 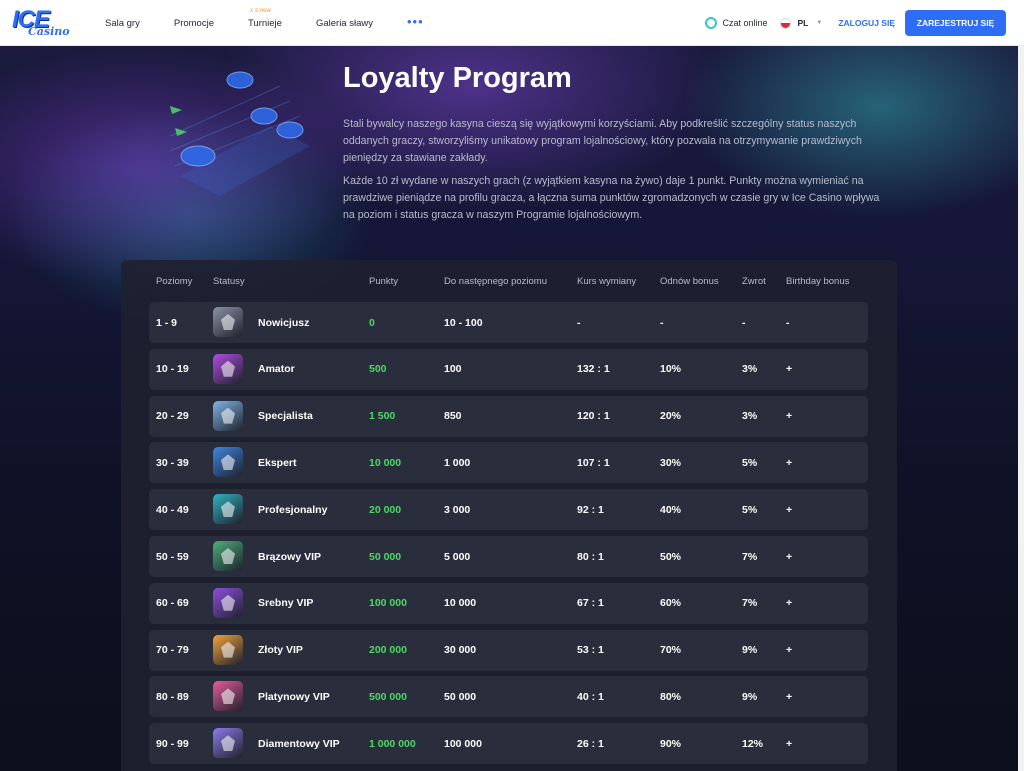 What do you see at coordinates (277, 462) in the screenshot?
I see `status-cell: Ekspert` at bounding box center [277, 462].